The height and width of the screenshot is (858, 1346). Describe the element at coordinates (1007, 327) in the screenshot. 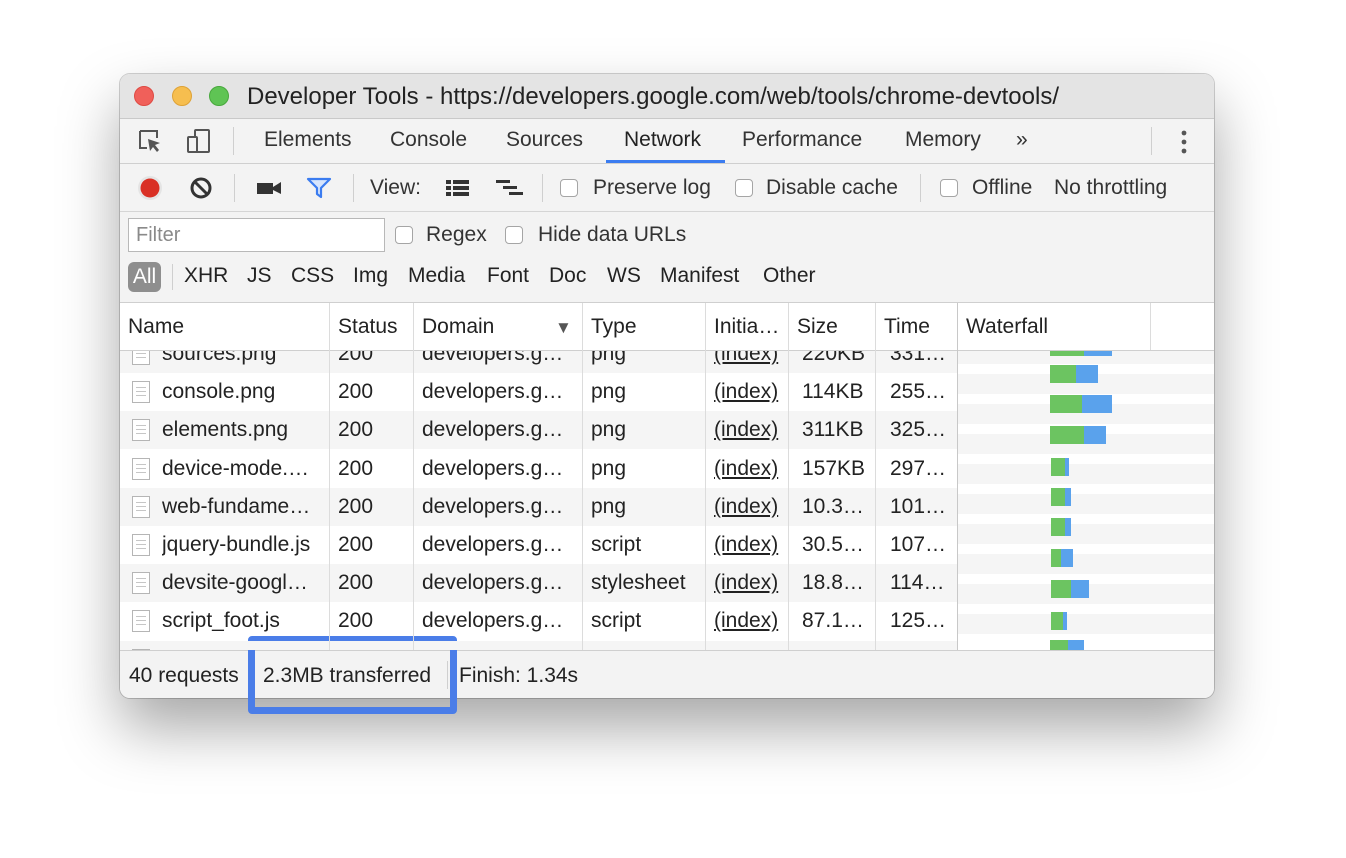

I see `column-header-waterfall: Waterfall` at that location.